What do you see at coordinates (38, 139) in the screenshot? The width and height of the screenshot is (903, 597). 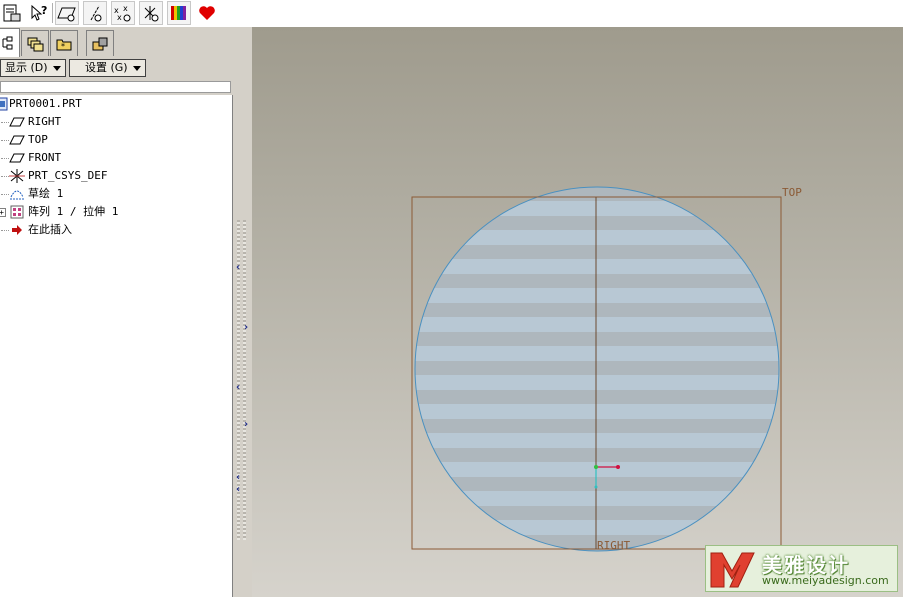 I see `tree-item-label: TOP` at bounding box center [38, 139].